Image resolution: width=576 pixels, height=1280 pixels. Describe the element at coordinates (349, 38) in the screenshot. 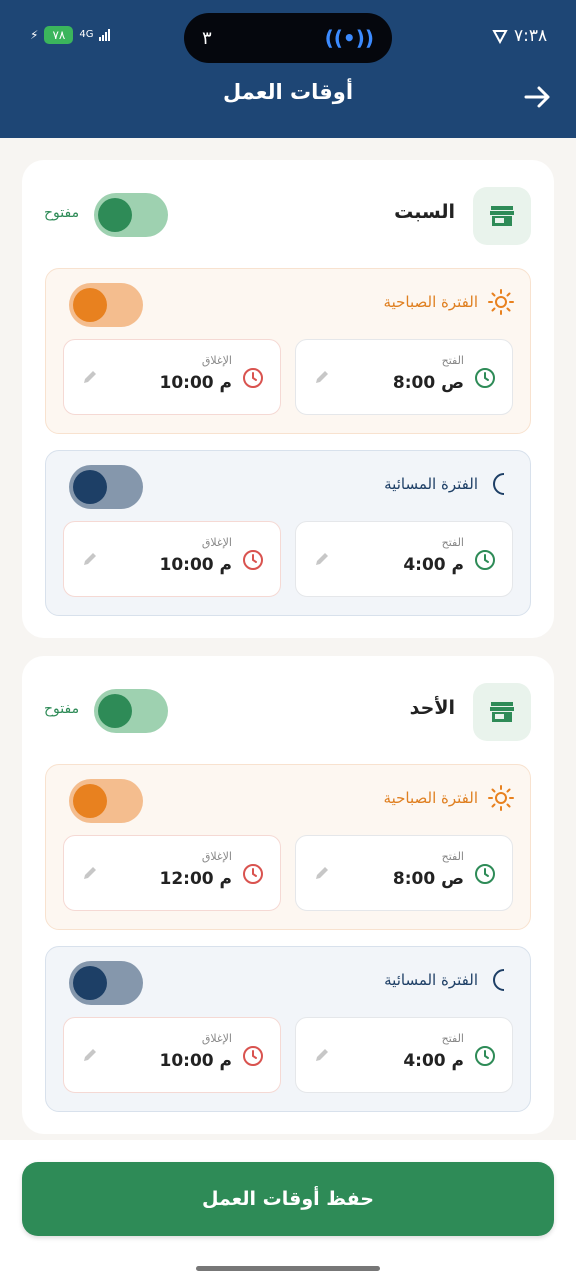

I see `broadcast-icon: ((•))` at that location.